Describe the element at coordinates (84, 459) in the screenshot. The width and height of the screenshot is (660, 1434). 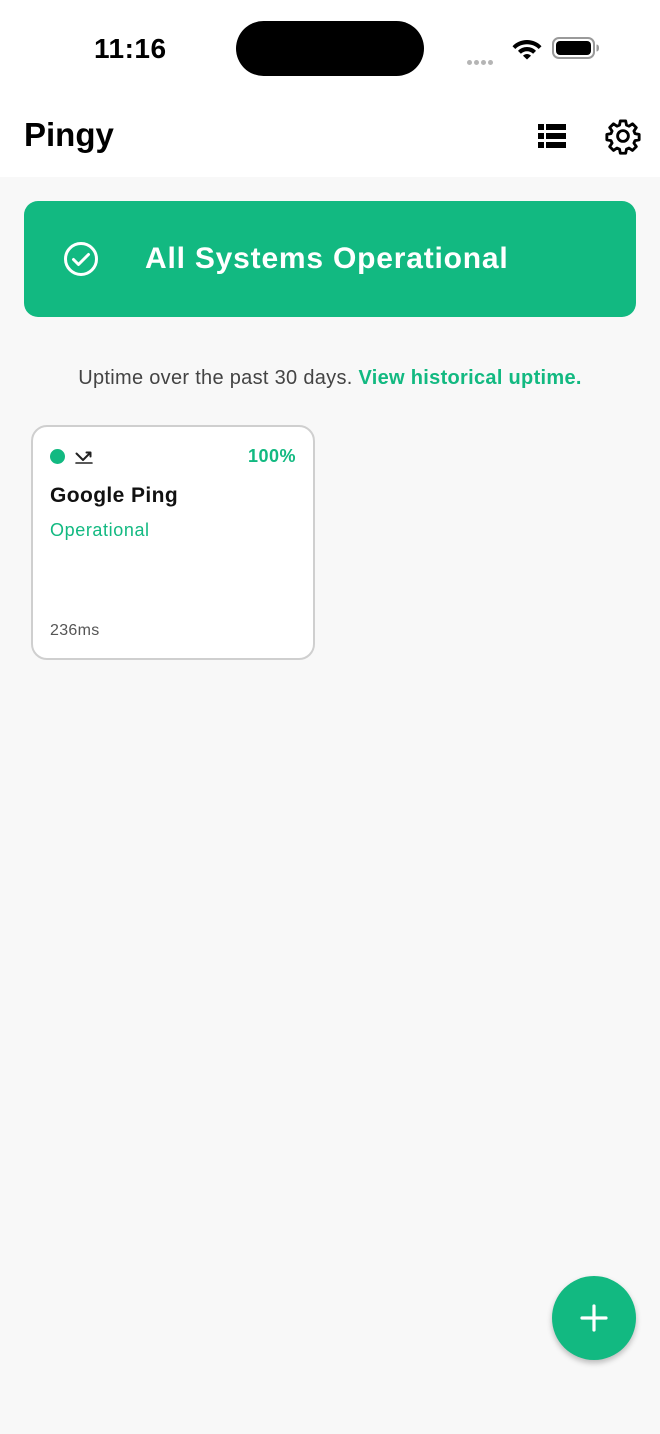
I see `ping-icon` at that location.